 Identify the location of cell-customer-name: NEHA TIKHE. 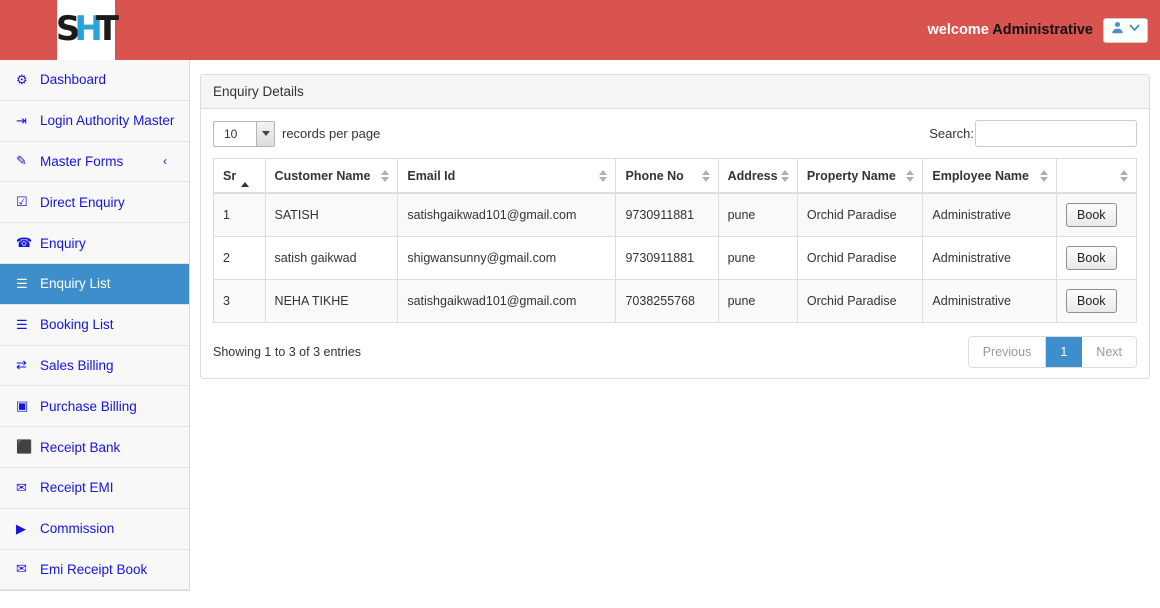
(331, 301).